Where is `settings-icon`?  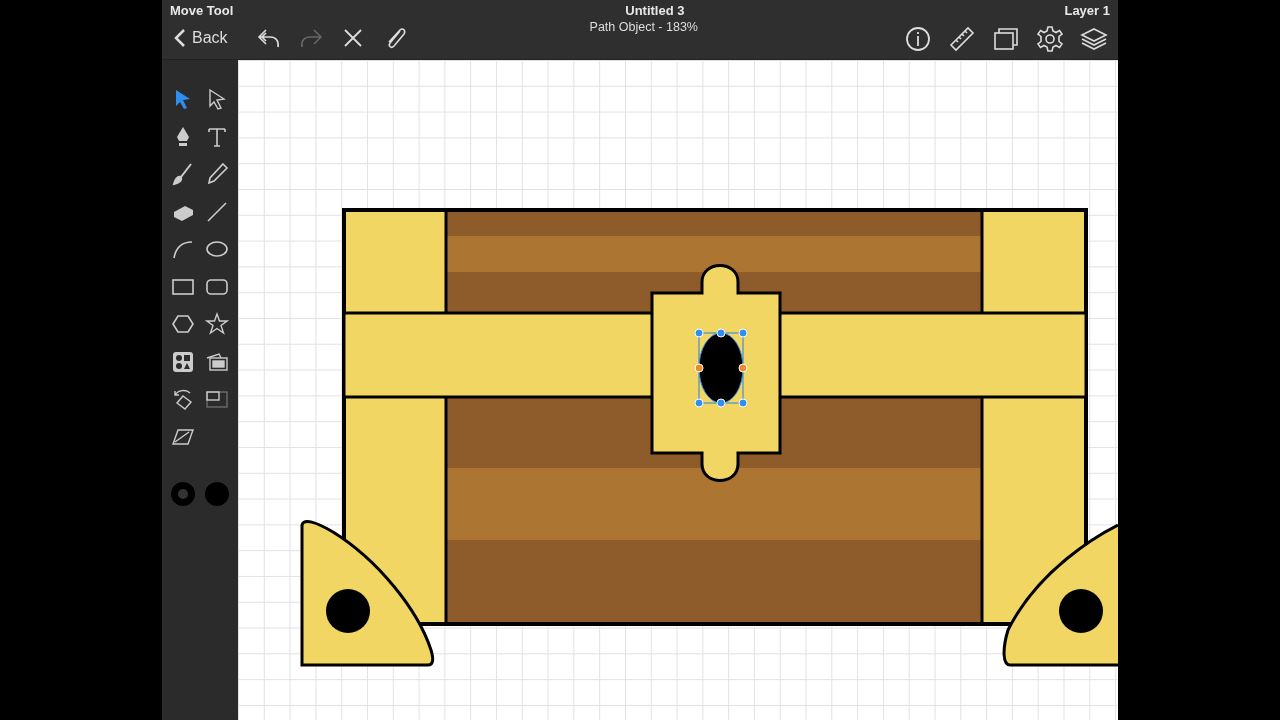
settings-icon is located at coordinates (1050, 39).